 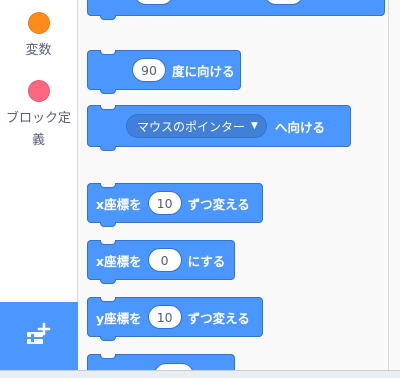 What do you see at coordinates (299, 127) in the screenshot?
I see `block-text: へ向ける` at bounding box center [299, 127].